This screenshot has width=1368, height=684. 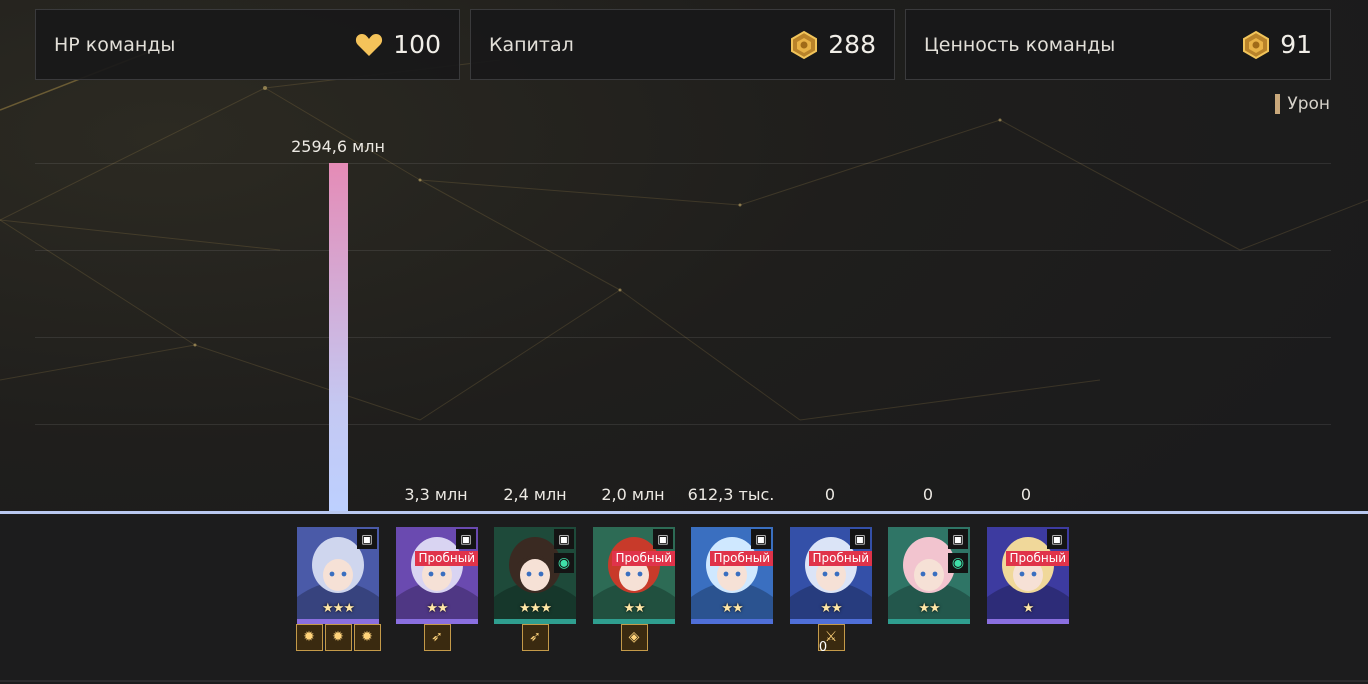 What do you see at coordinates (115, 44) in the screenshot?
I see `team-hp-label: HP команды` at bounding box center [115, 44].